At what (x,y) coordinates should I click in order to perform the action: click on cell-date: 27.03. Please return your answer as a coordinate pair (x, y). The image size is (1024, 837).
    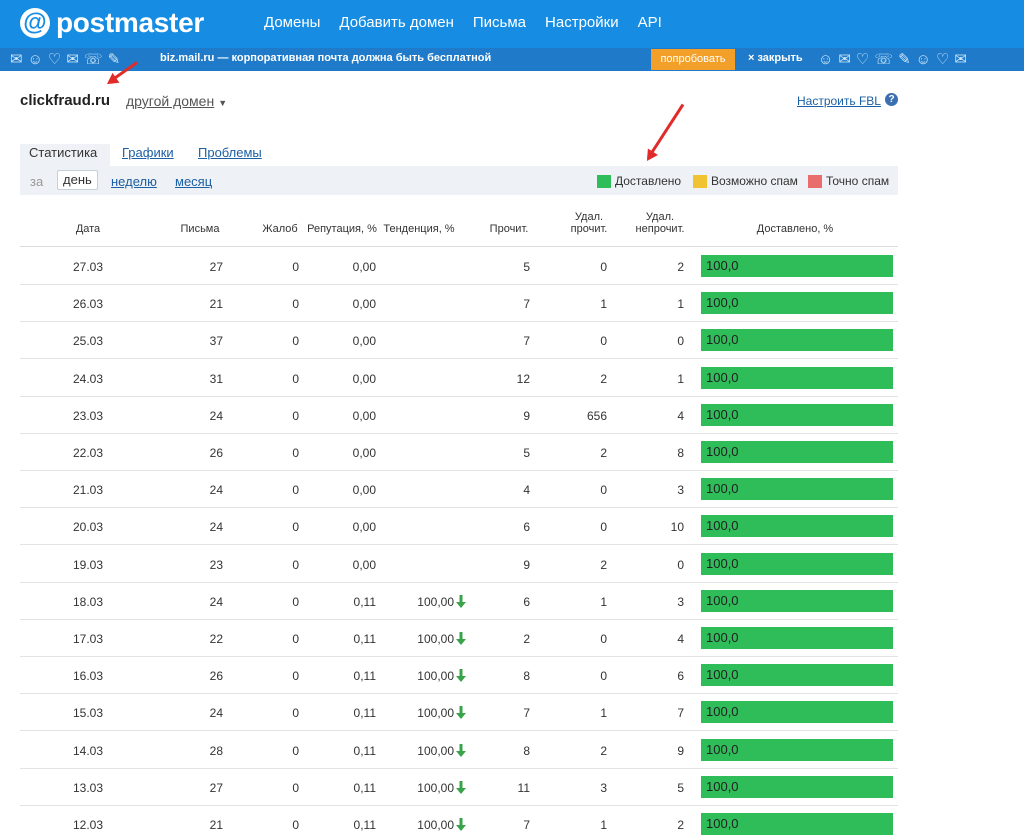
    Looking at the image, I should click on (88, 267).